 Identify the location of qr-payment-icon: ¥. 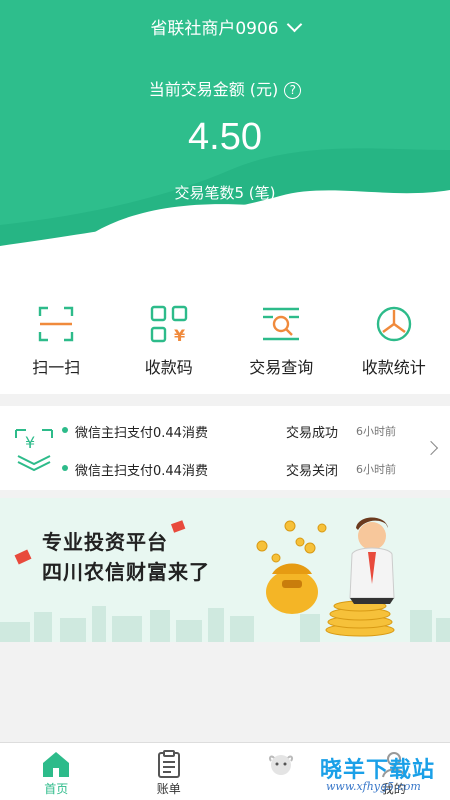
(168, 324).